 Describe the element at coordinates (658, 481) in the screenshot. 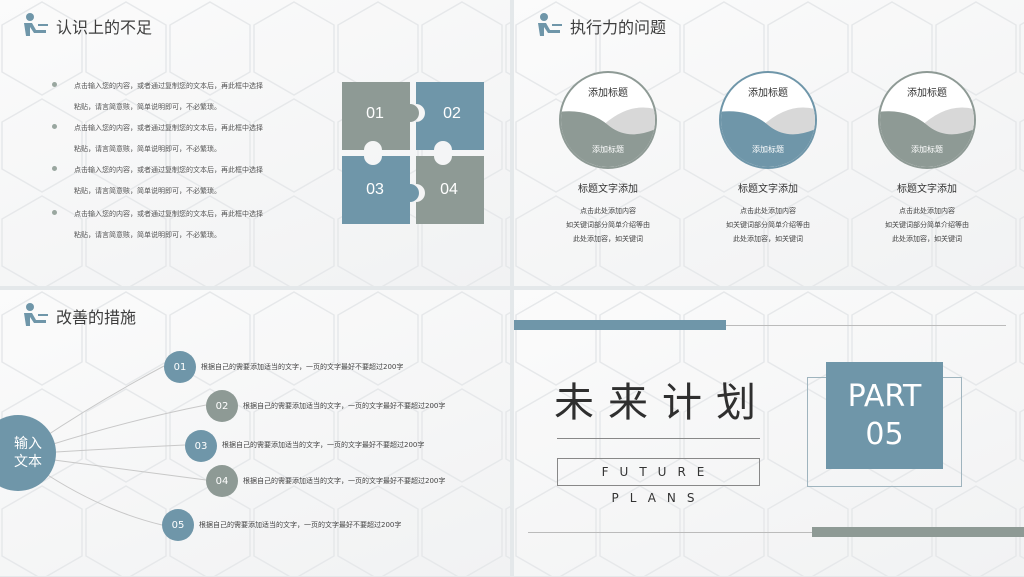

I see `section-subtitle: FUTURE PLANS` at that location.